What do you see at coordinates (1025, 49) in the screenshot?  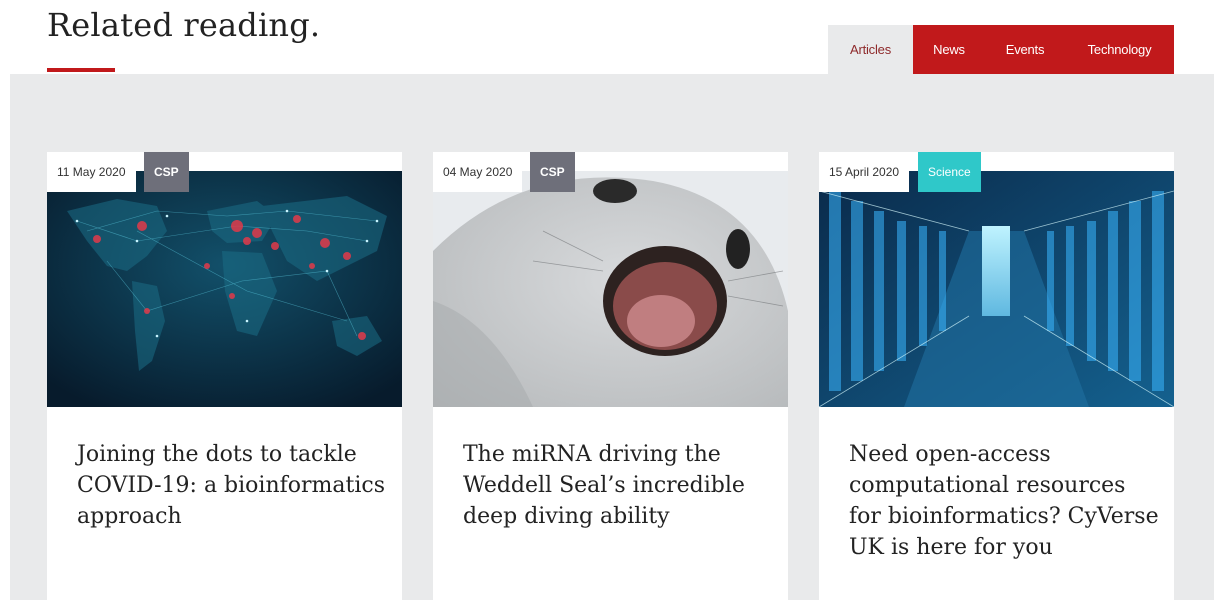 I see `tab-events: Events` at bounding box center [1025, 49].